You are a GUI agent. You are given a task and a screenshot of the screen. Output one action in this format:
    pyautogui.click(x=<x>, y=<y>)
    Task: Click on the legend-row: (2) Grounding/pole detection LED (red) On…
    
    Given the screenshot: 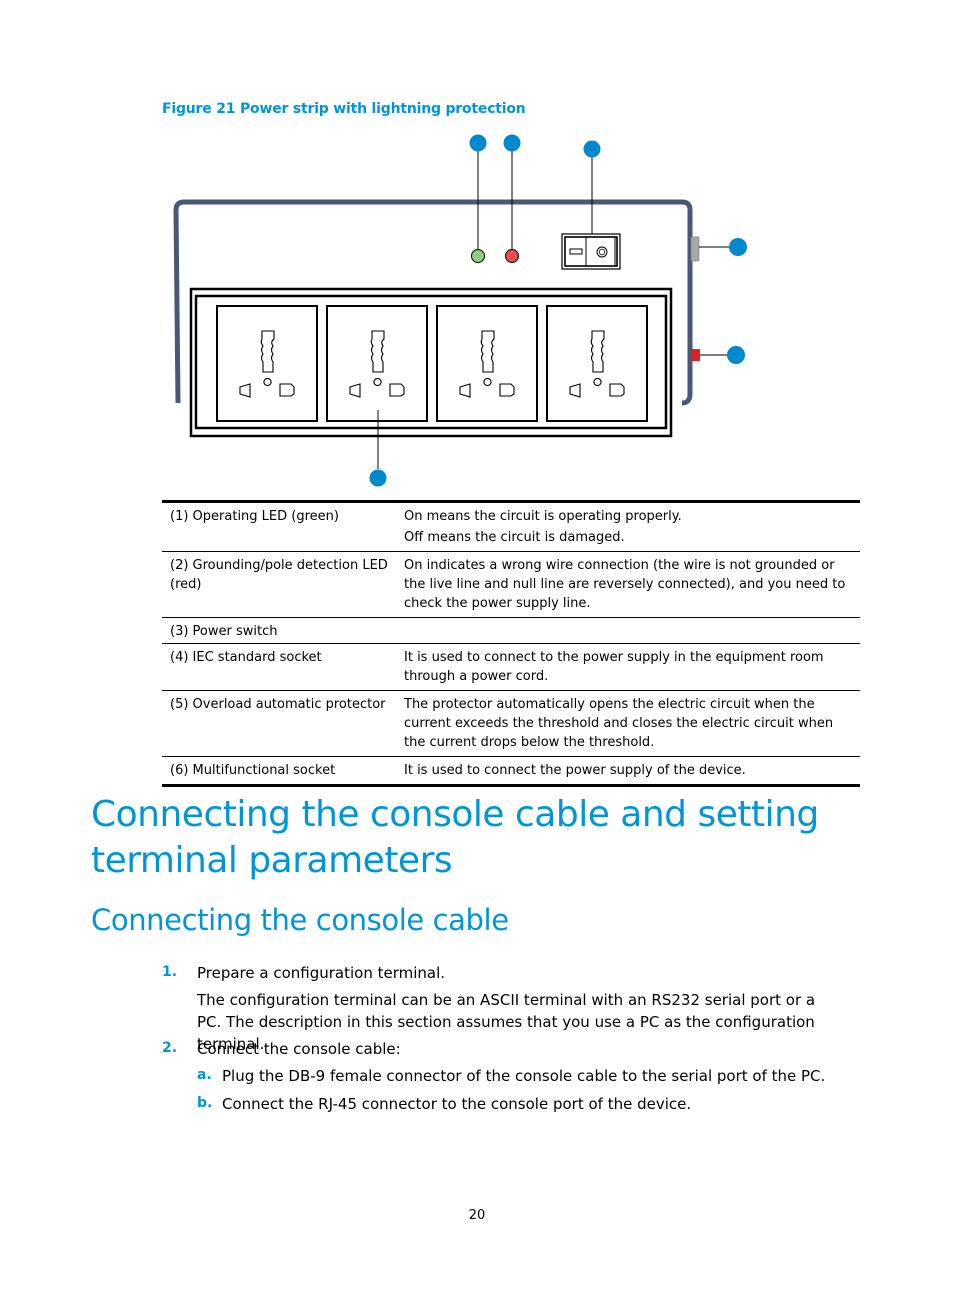 What is the action you would take?
    pyautogui.click(x=511, y=584)
    